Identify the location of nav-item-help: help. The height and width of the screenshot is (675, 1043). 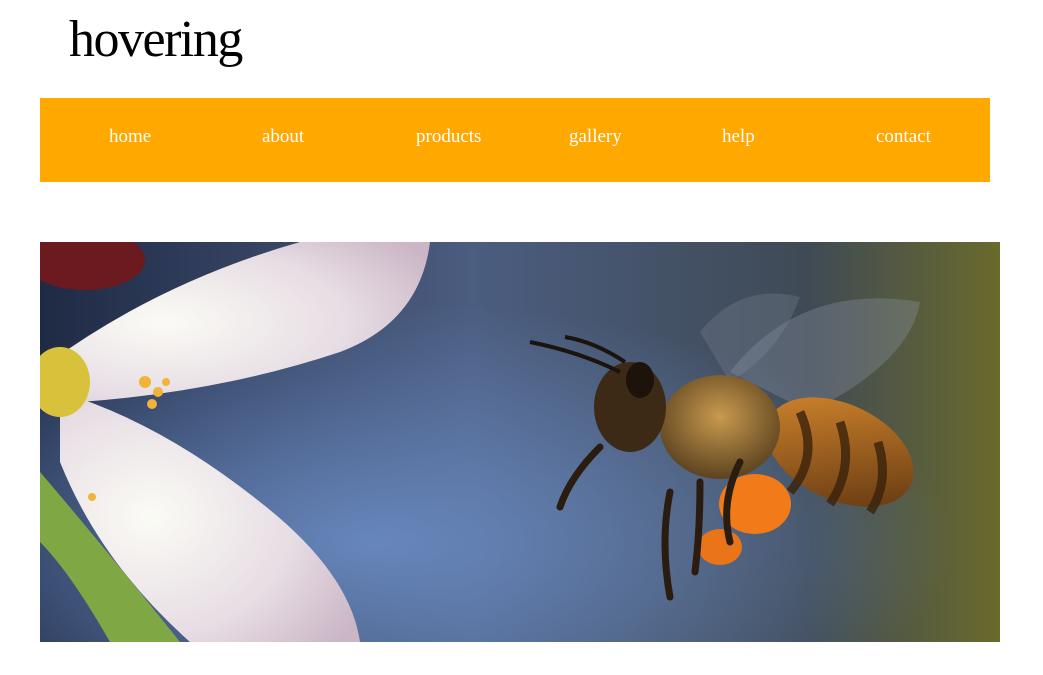
(738, 140).